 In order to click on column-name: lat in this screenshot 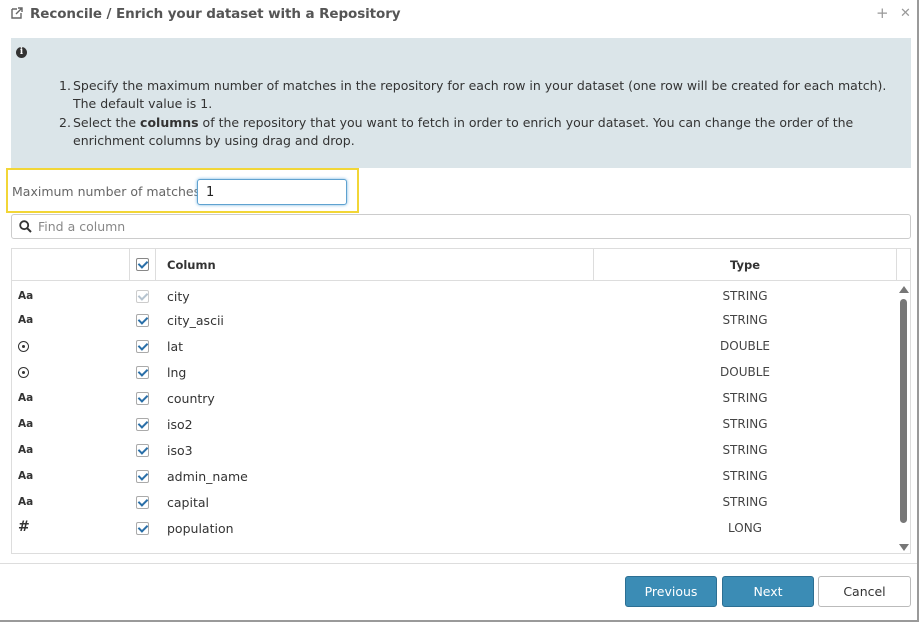, I will do `click(175, 346)`.